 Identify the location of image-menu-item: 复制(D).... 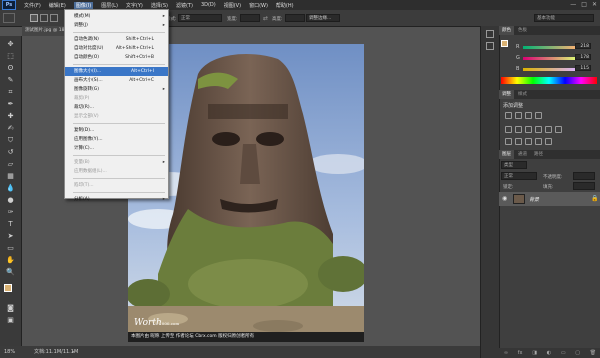
(116, 130).